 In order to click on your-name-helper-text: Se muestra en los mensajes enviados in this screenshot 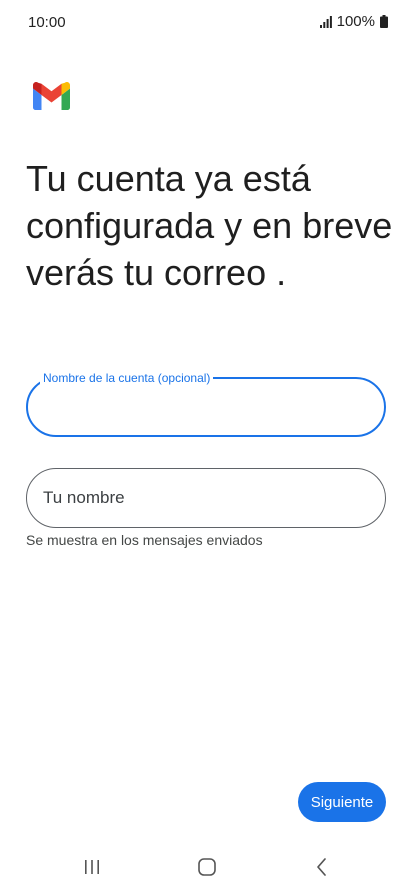, I will do `click(144, 540)`.